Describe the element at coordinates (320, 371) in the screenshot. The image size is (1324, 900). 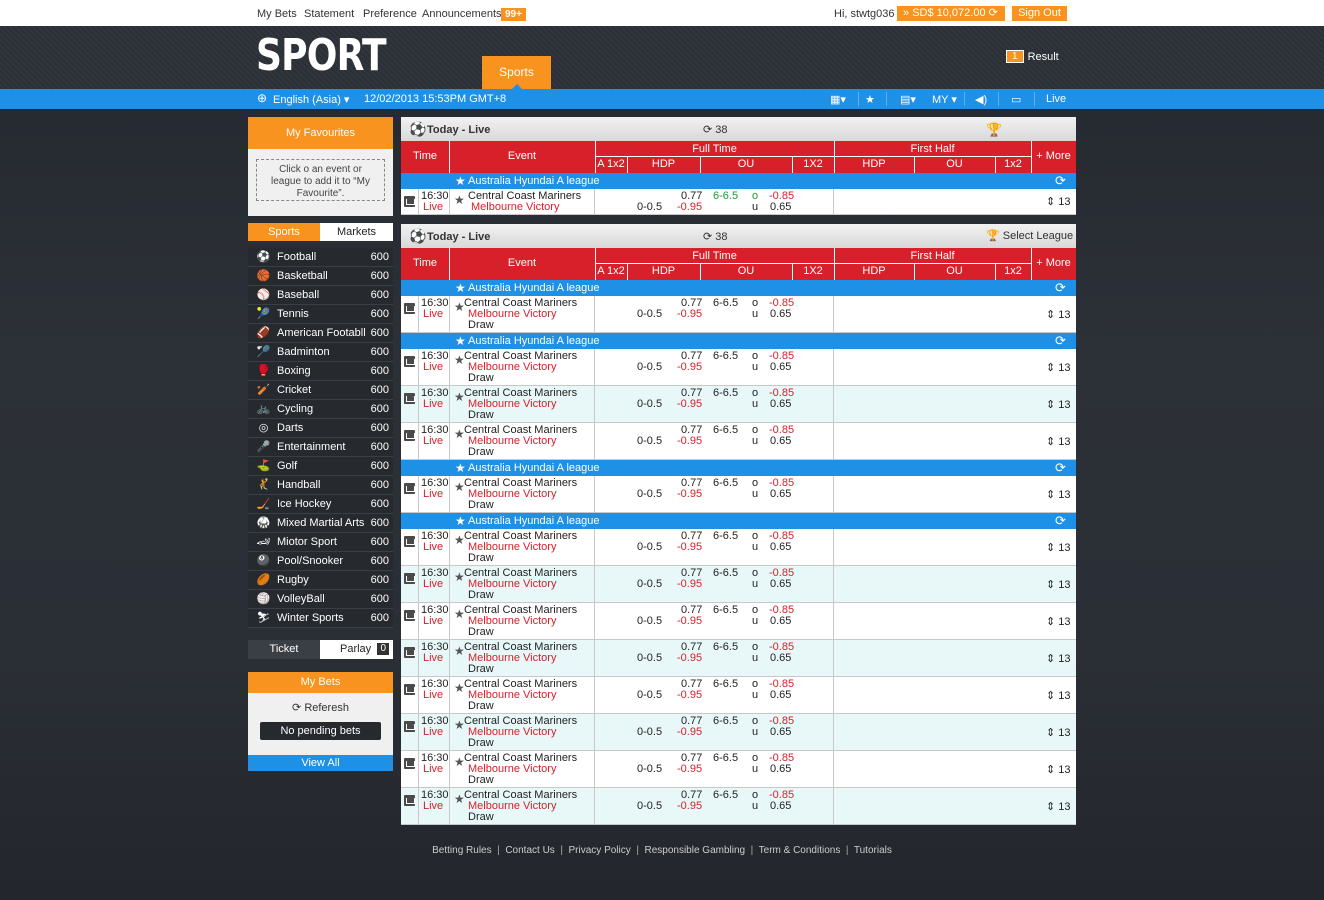
I see `sport-item: 🥊 Boxing 600` at that location.